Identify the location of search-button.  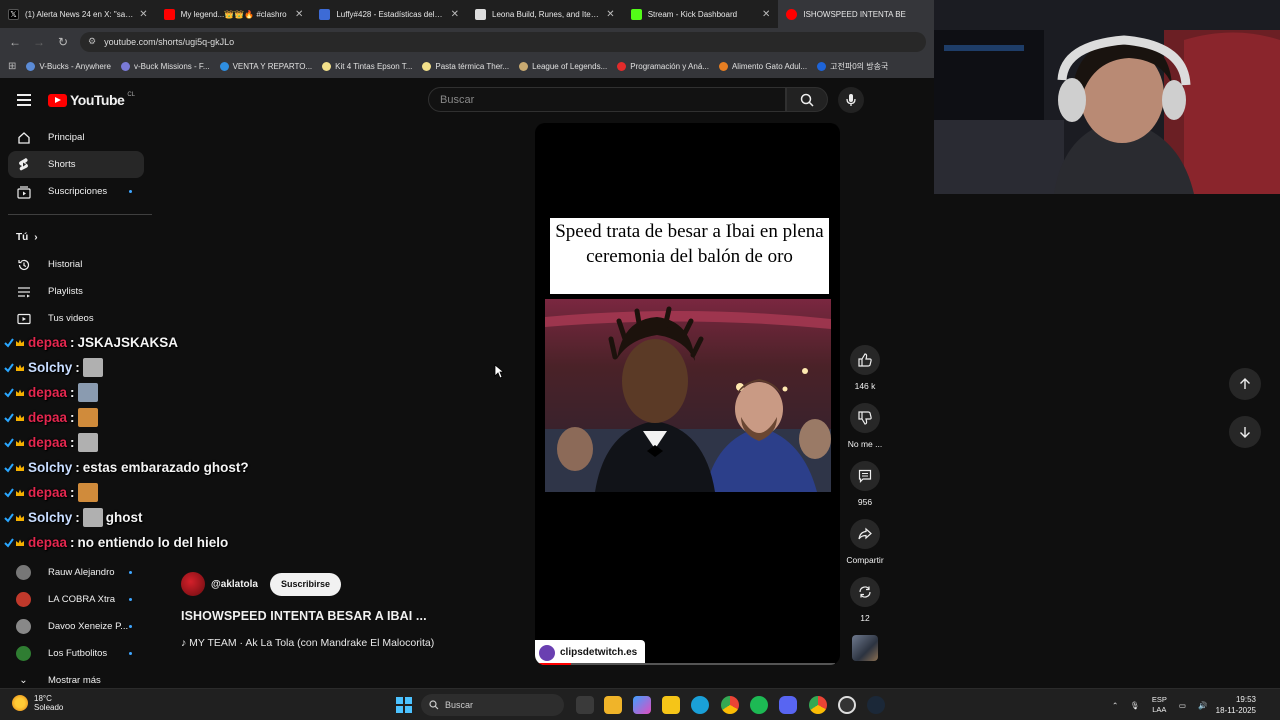
(807, 99).